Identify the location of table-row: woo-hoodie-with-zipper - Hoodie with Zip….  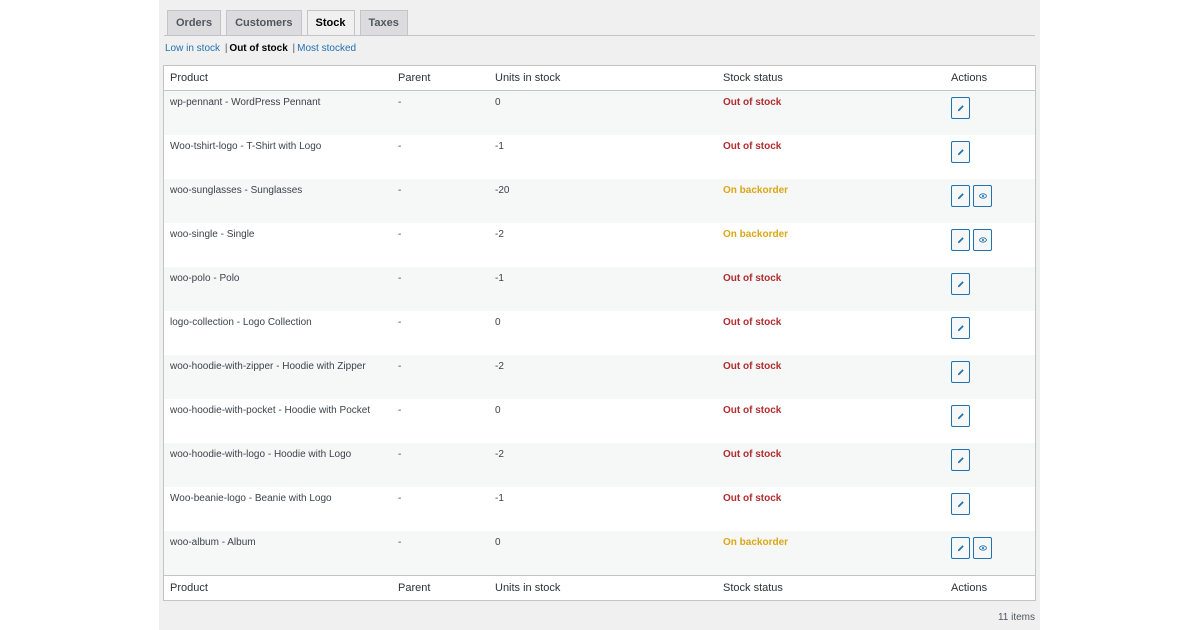
(599, 377).